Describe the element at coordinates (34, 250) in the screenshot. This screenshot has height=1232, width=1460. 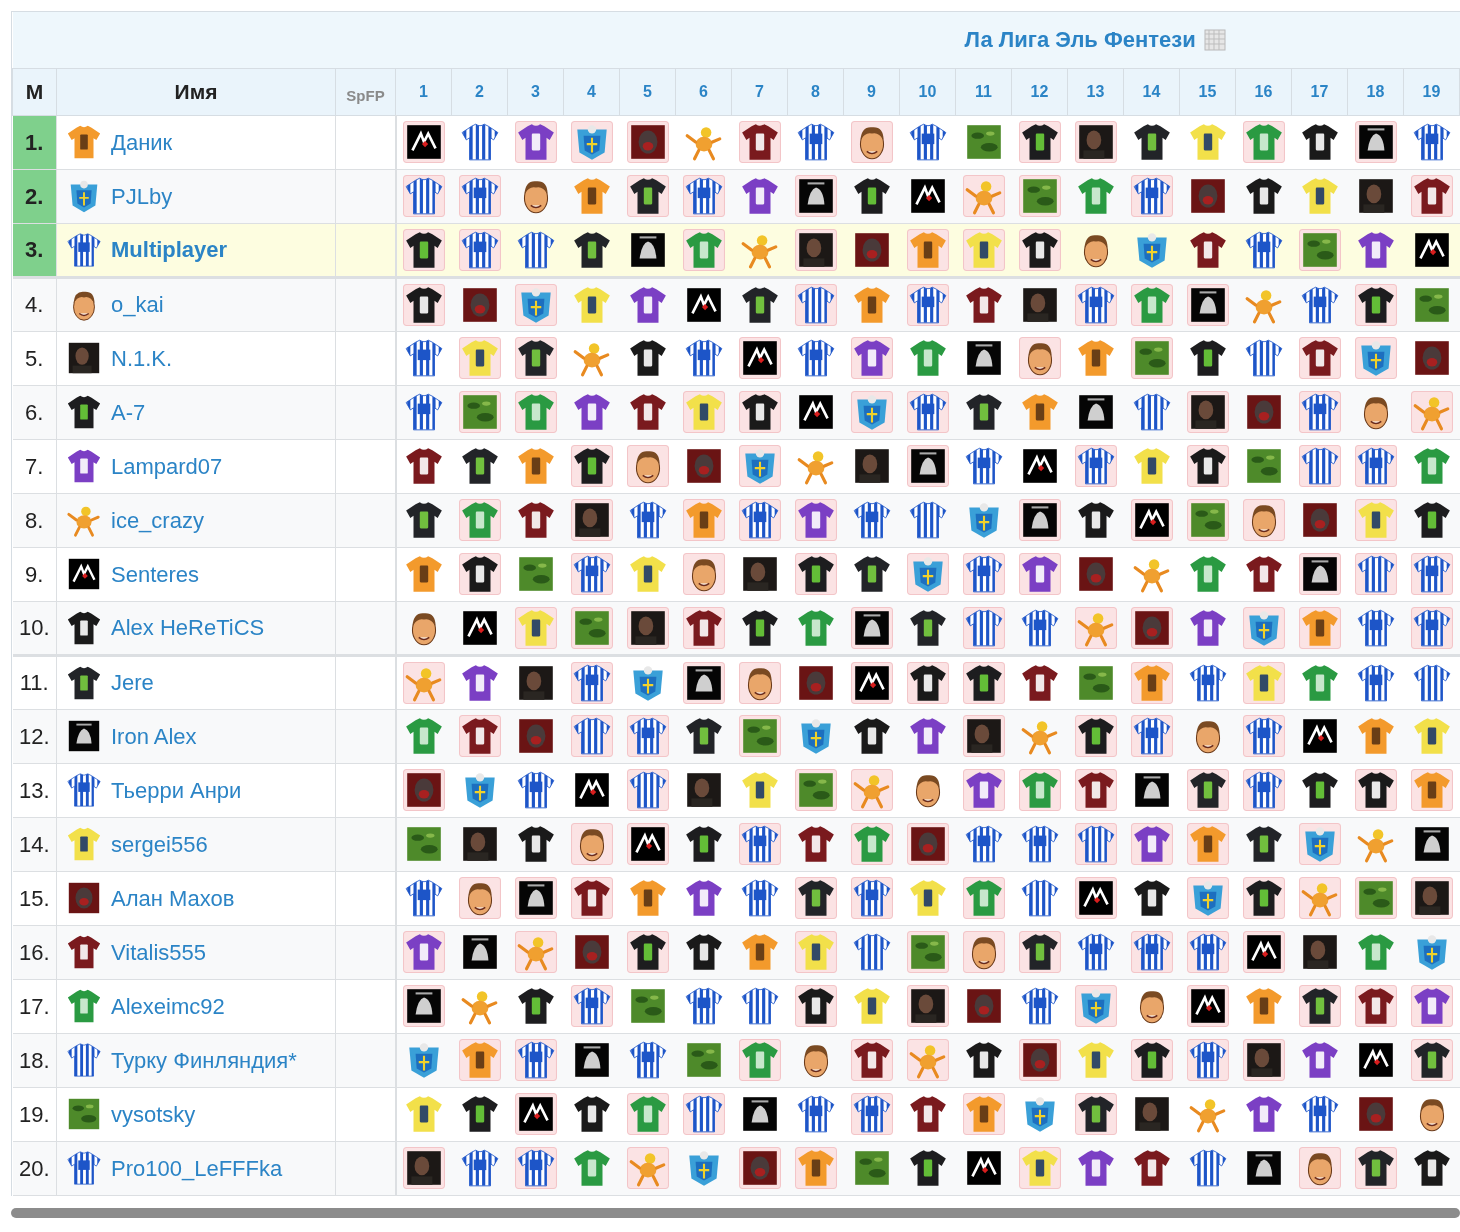
I see `rank-cell: 3.` at that location.